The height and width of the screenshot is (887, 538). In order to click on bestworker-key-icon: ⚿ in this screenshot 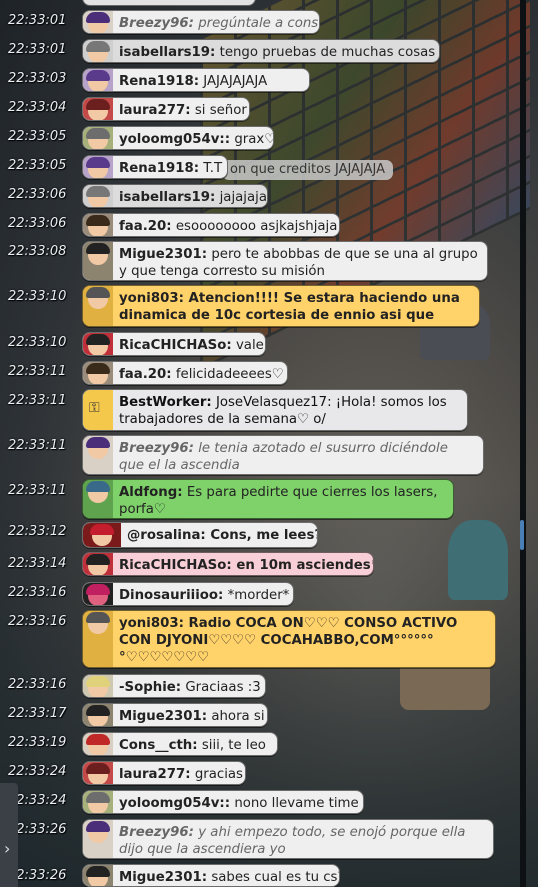, I will do `click(98, 410)`.